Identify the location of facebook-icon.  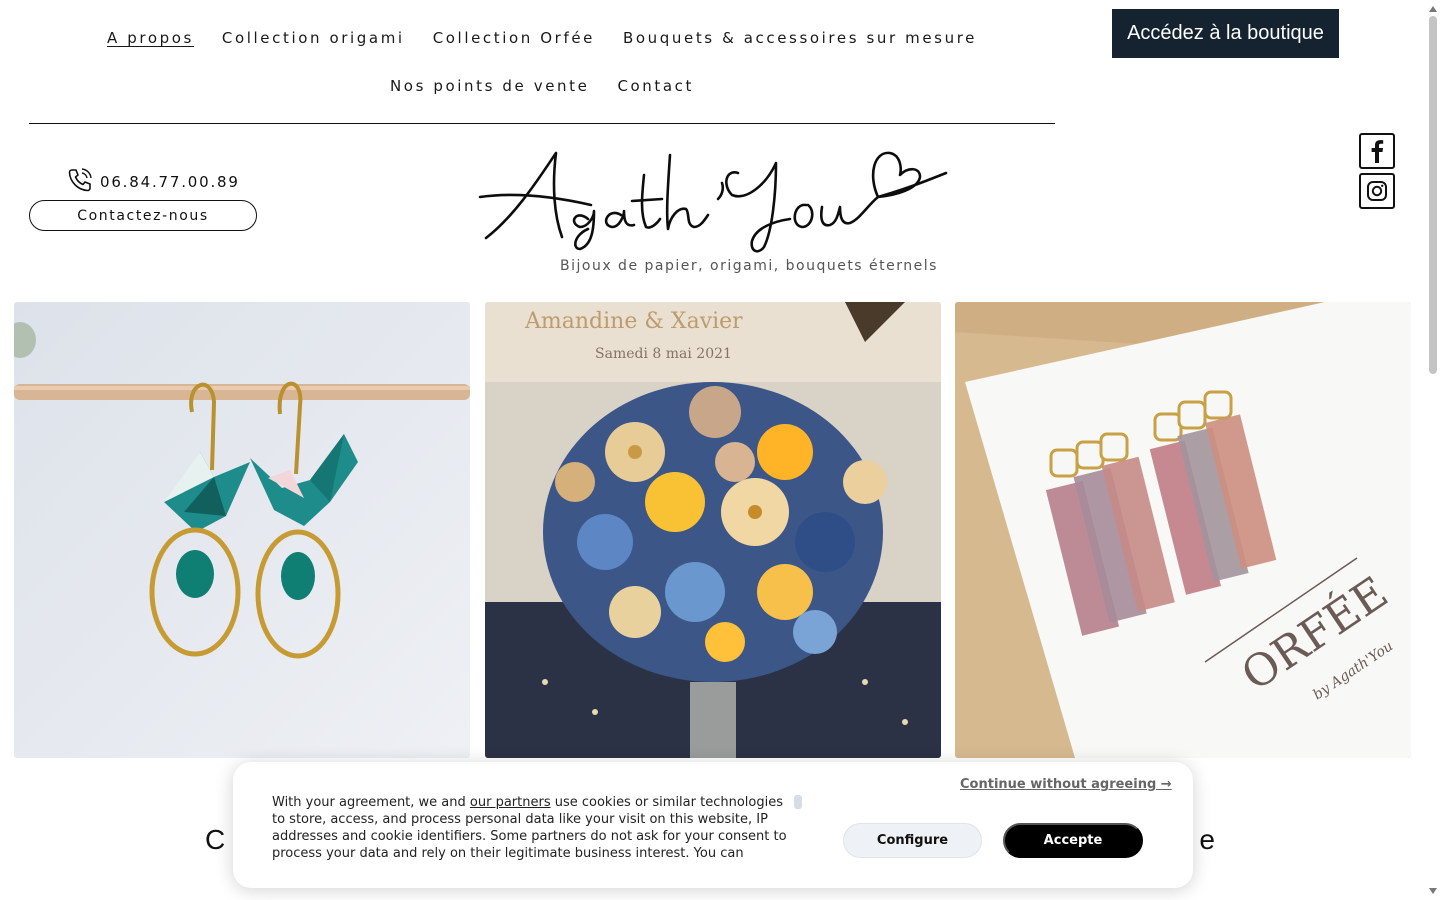
(1377, 151).